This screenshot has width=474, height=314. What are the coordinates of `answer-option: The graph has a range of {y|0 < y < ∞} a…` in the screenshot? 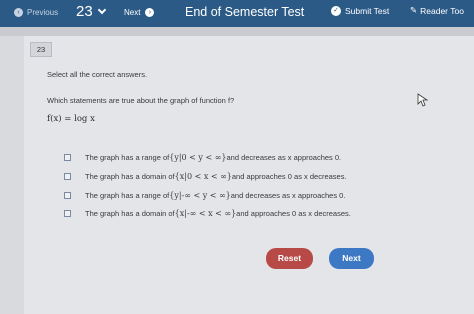 It's located at (202, 157).